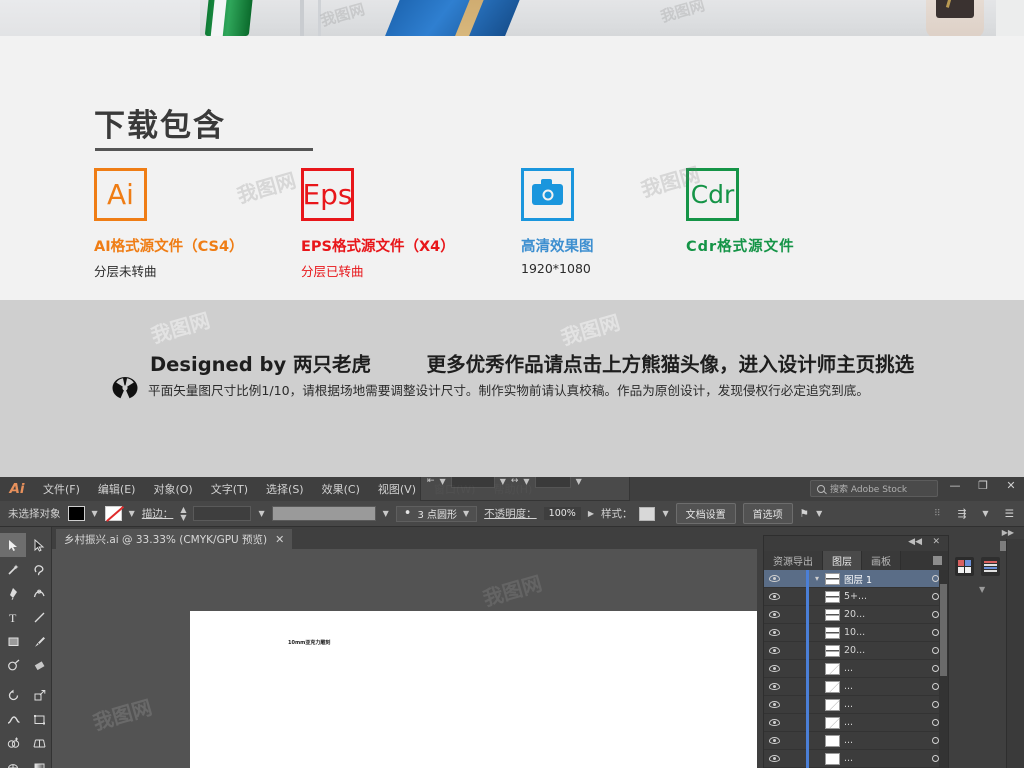 The width and height of the screenshot is (1024, 768). Describe the element at coordinates (13, 695) in the screenshot. I see `rotate-tool` at that location.